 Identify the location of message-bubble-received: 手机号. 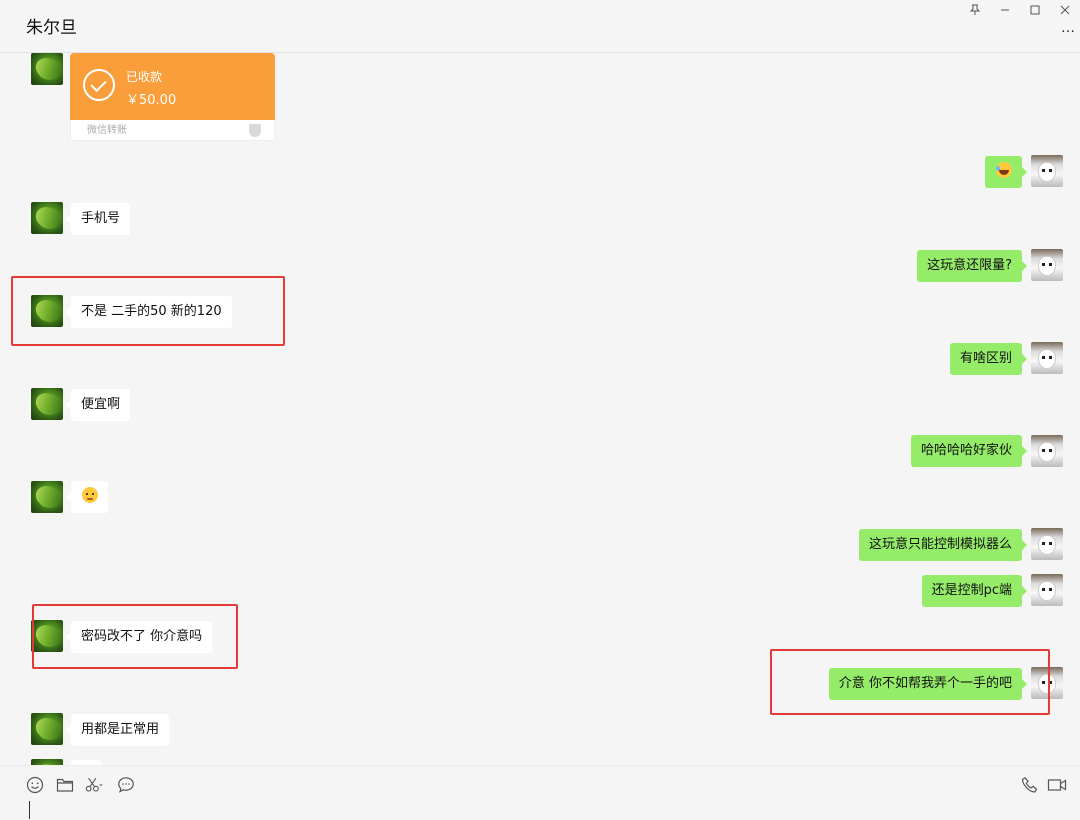
(98, 219).